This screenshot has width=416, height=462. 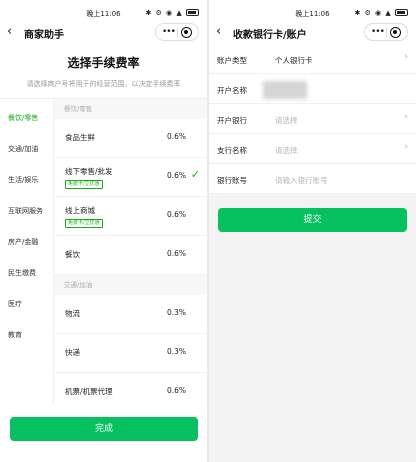 I want to click on account-type-row: 账户类型 个人银行卡 ›, so click(x=312, y=59).